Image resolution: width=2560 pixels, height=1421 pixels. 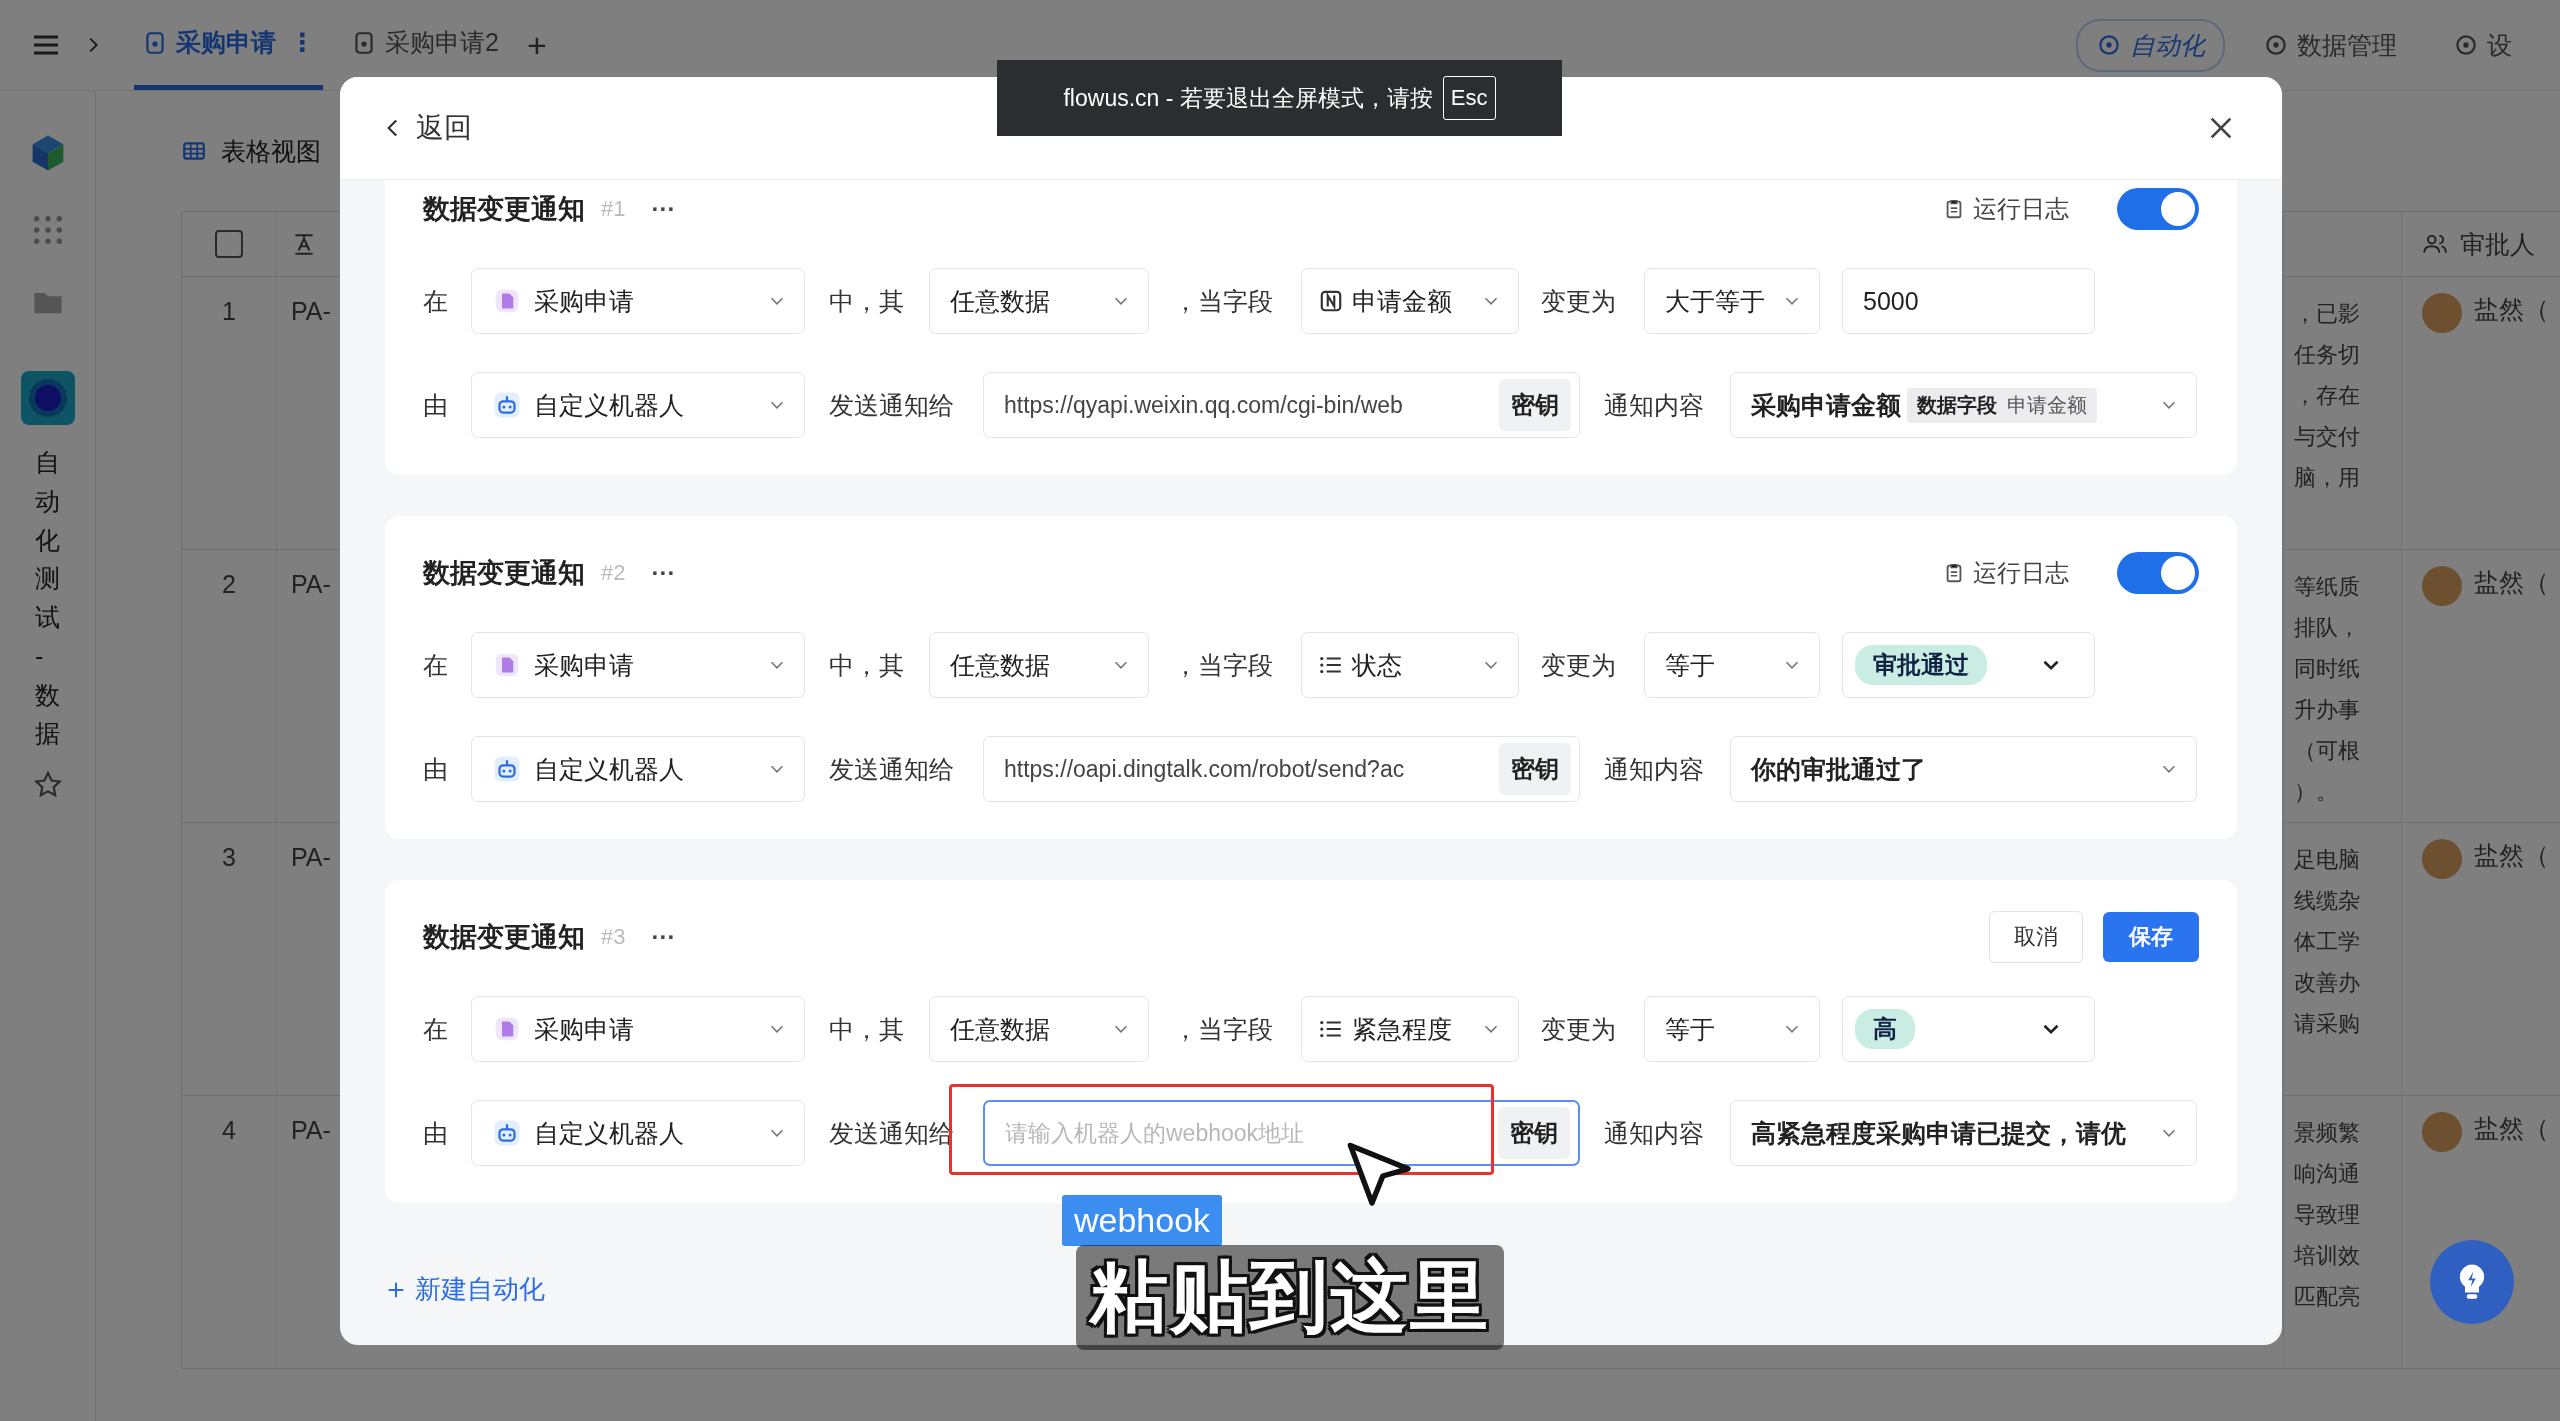 I want to click on number-field-icon, so click(x=1331, y=301).